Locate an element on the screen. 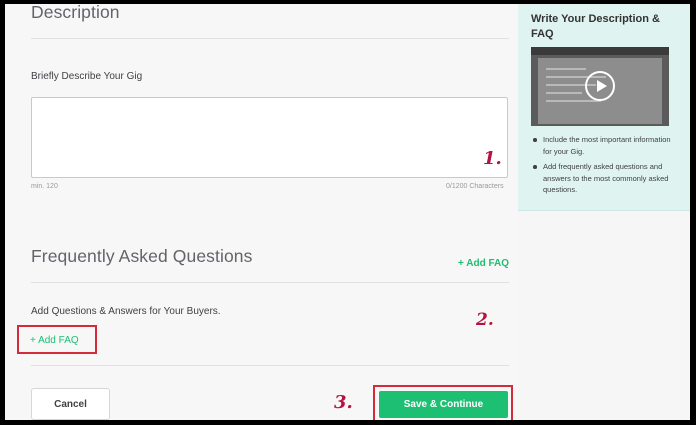 This screenshot has width=696, height=425. play-icon is located at coordinates (600, 86).